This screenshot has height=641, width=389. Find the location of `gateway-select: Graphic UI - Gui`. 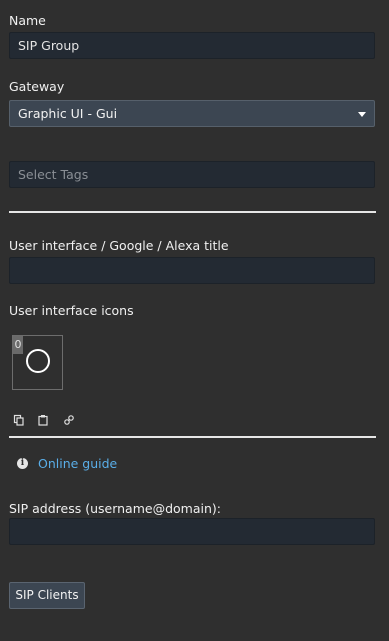

gateway-select: Graphic UI - Gui is located at coordinates (192, 113).